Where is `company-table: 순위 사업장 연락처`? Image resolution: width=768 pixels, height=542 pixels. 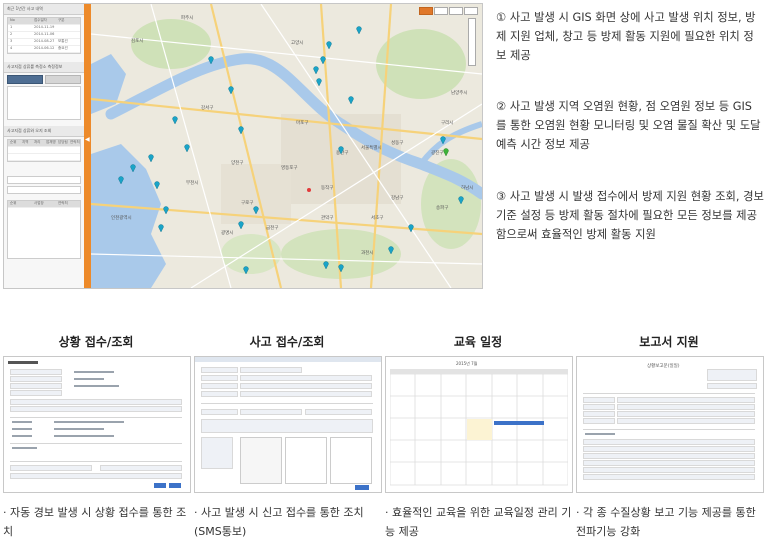 company-table: 순위 사업장 연락처 is located at coordinates (44, 229).